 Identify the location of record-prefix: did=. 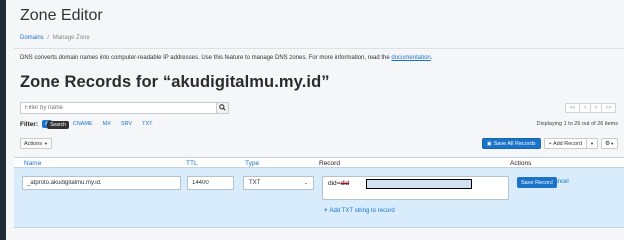
(334, 183).